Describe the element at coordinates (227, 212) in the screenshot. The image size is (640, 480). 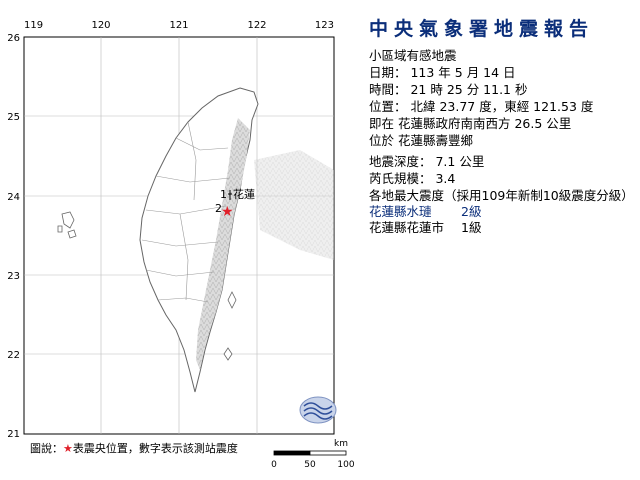
I see `epicenter-star-icon: ★` at that location.